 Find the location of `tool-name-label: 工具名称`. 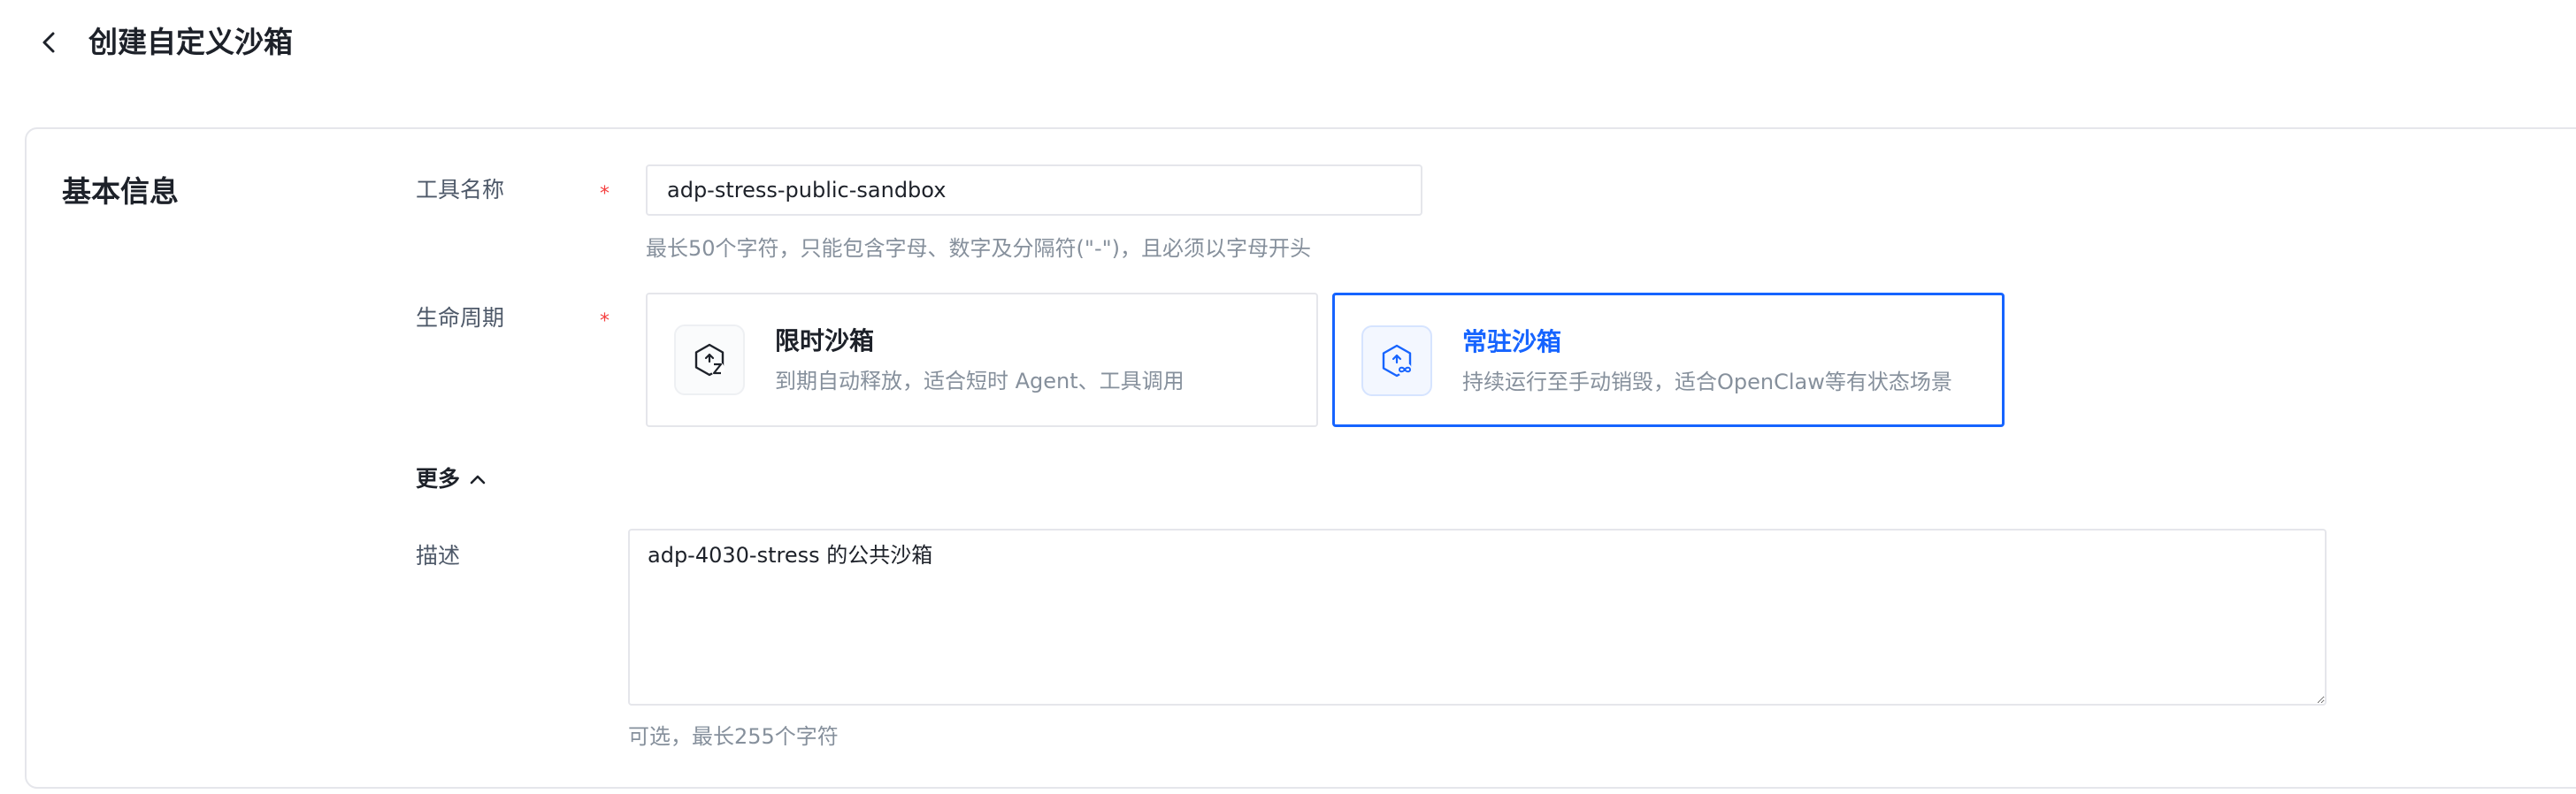

tool-name-label: 工具名称 is located at coordinates (460, 189).